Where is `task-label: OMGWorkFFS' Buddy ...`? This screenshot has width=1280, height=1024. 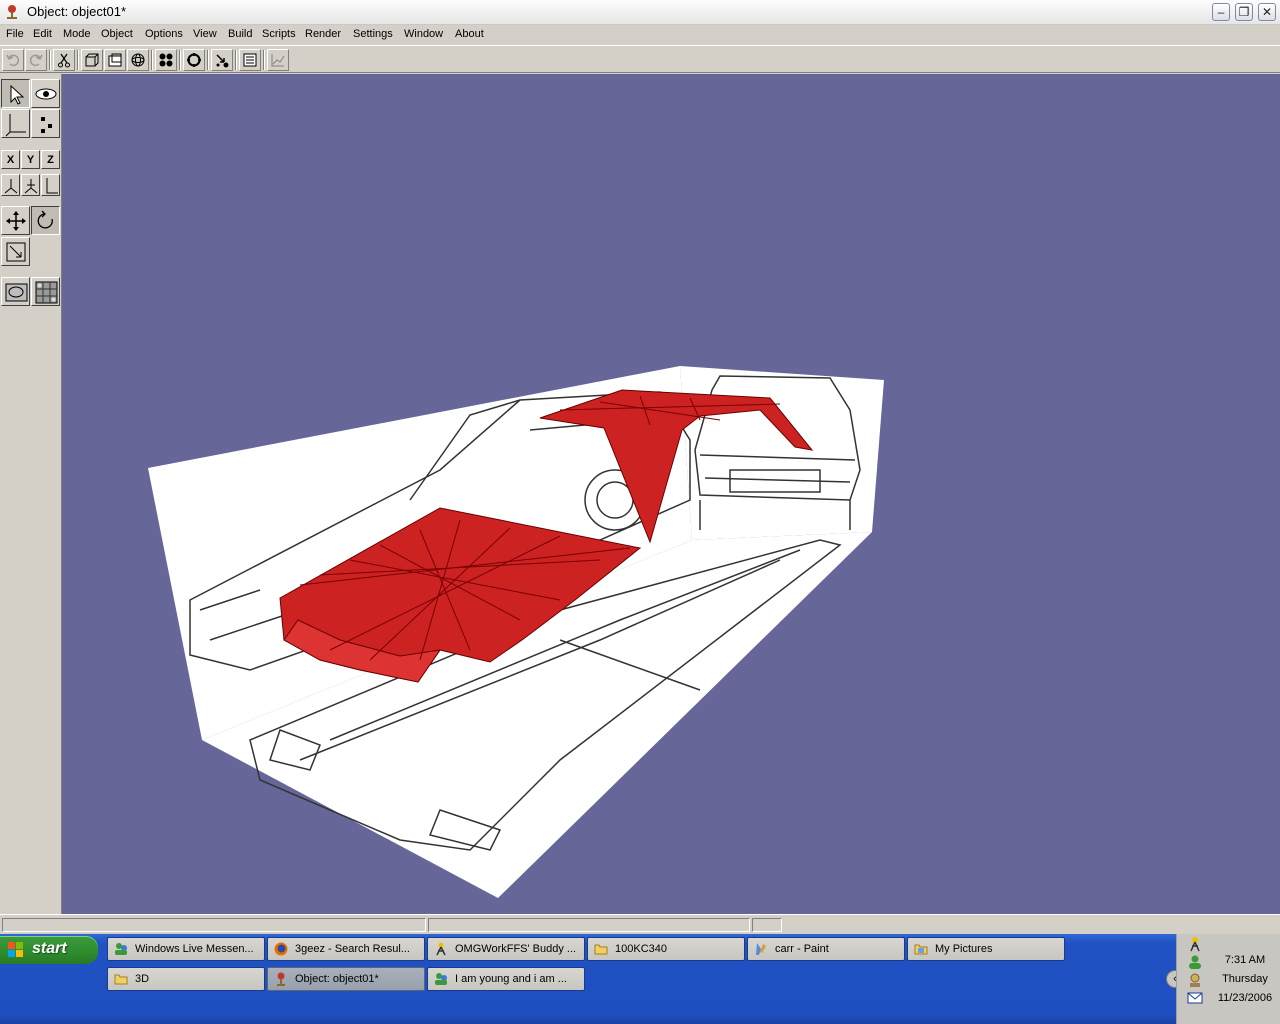
task-label: OMGWorkFFS' Buddy ... is located at coordinates (516, 949).